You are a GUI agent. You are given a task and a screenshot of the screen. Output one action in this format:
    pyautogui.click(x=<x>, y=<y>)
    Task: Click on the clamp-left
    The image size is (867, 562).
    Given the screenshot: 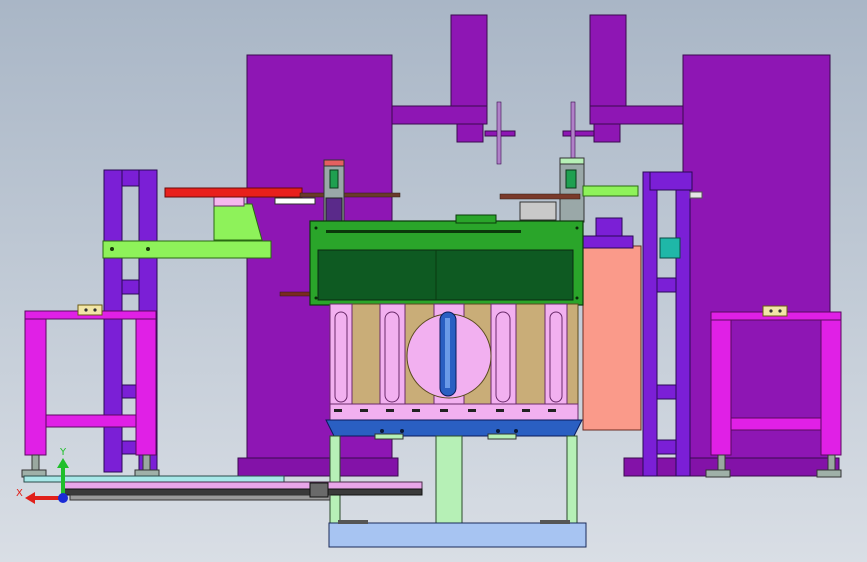 What is the action you would take?
    pyautogui.click(x=334, y=191)
    